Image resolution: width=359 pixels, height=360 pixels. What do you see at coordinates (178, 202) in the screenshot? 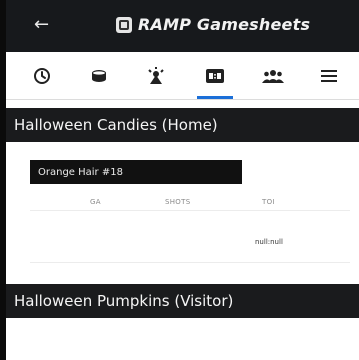
I see `column-shots: SHOTS` at bounding box center [178, 202].